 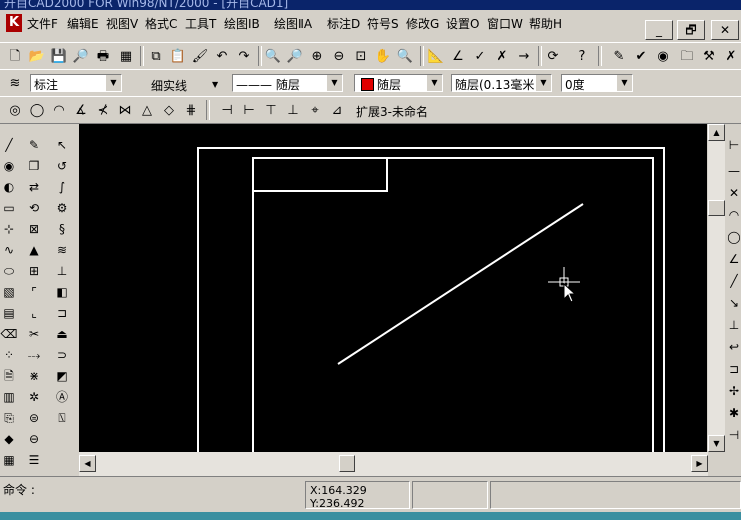 What do you see at coordinates (9, 208) in the screenshot?
I see `rect-tool-icon: ▭` at bounding box center [9, 208].